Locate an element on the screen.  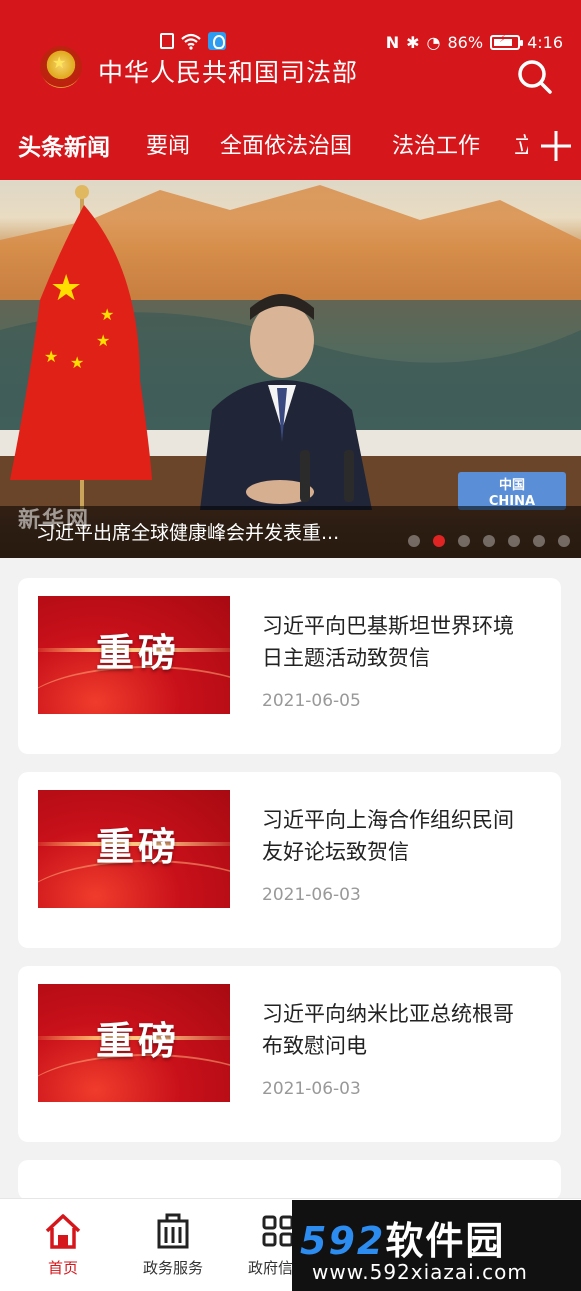
promo-watermark: 592软件园 www.592xiazai.com is located at coordinates (436, 1245).